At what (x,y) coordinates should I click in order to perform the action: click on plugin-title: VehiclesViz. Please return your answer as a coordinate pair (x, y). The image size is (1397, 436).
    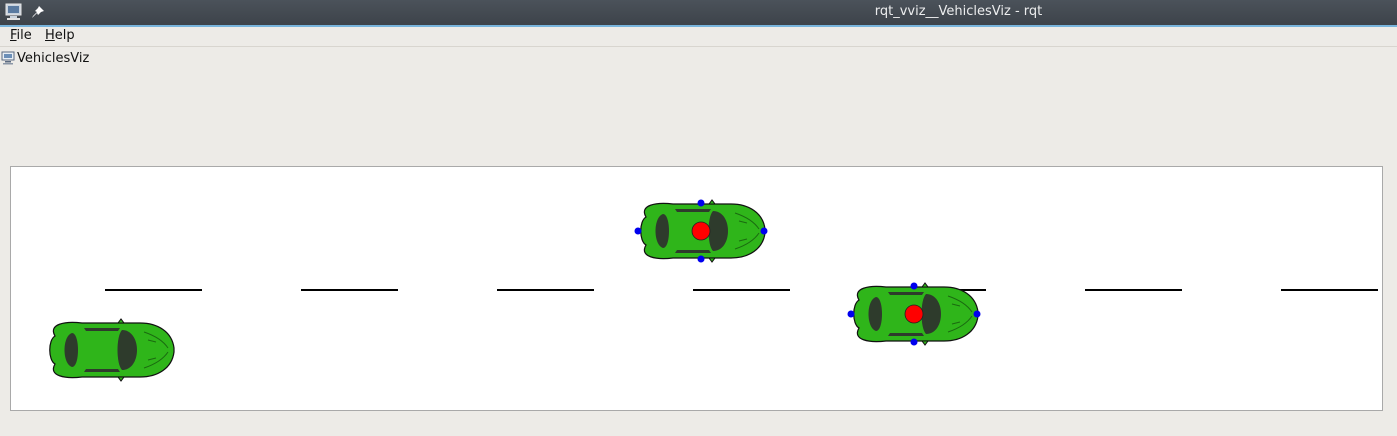
    Looking at the image, I should click on (53, 58).